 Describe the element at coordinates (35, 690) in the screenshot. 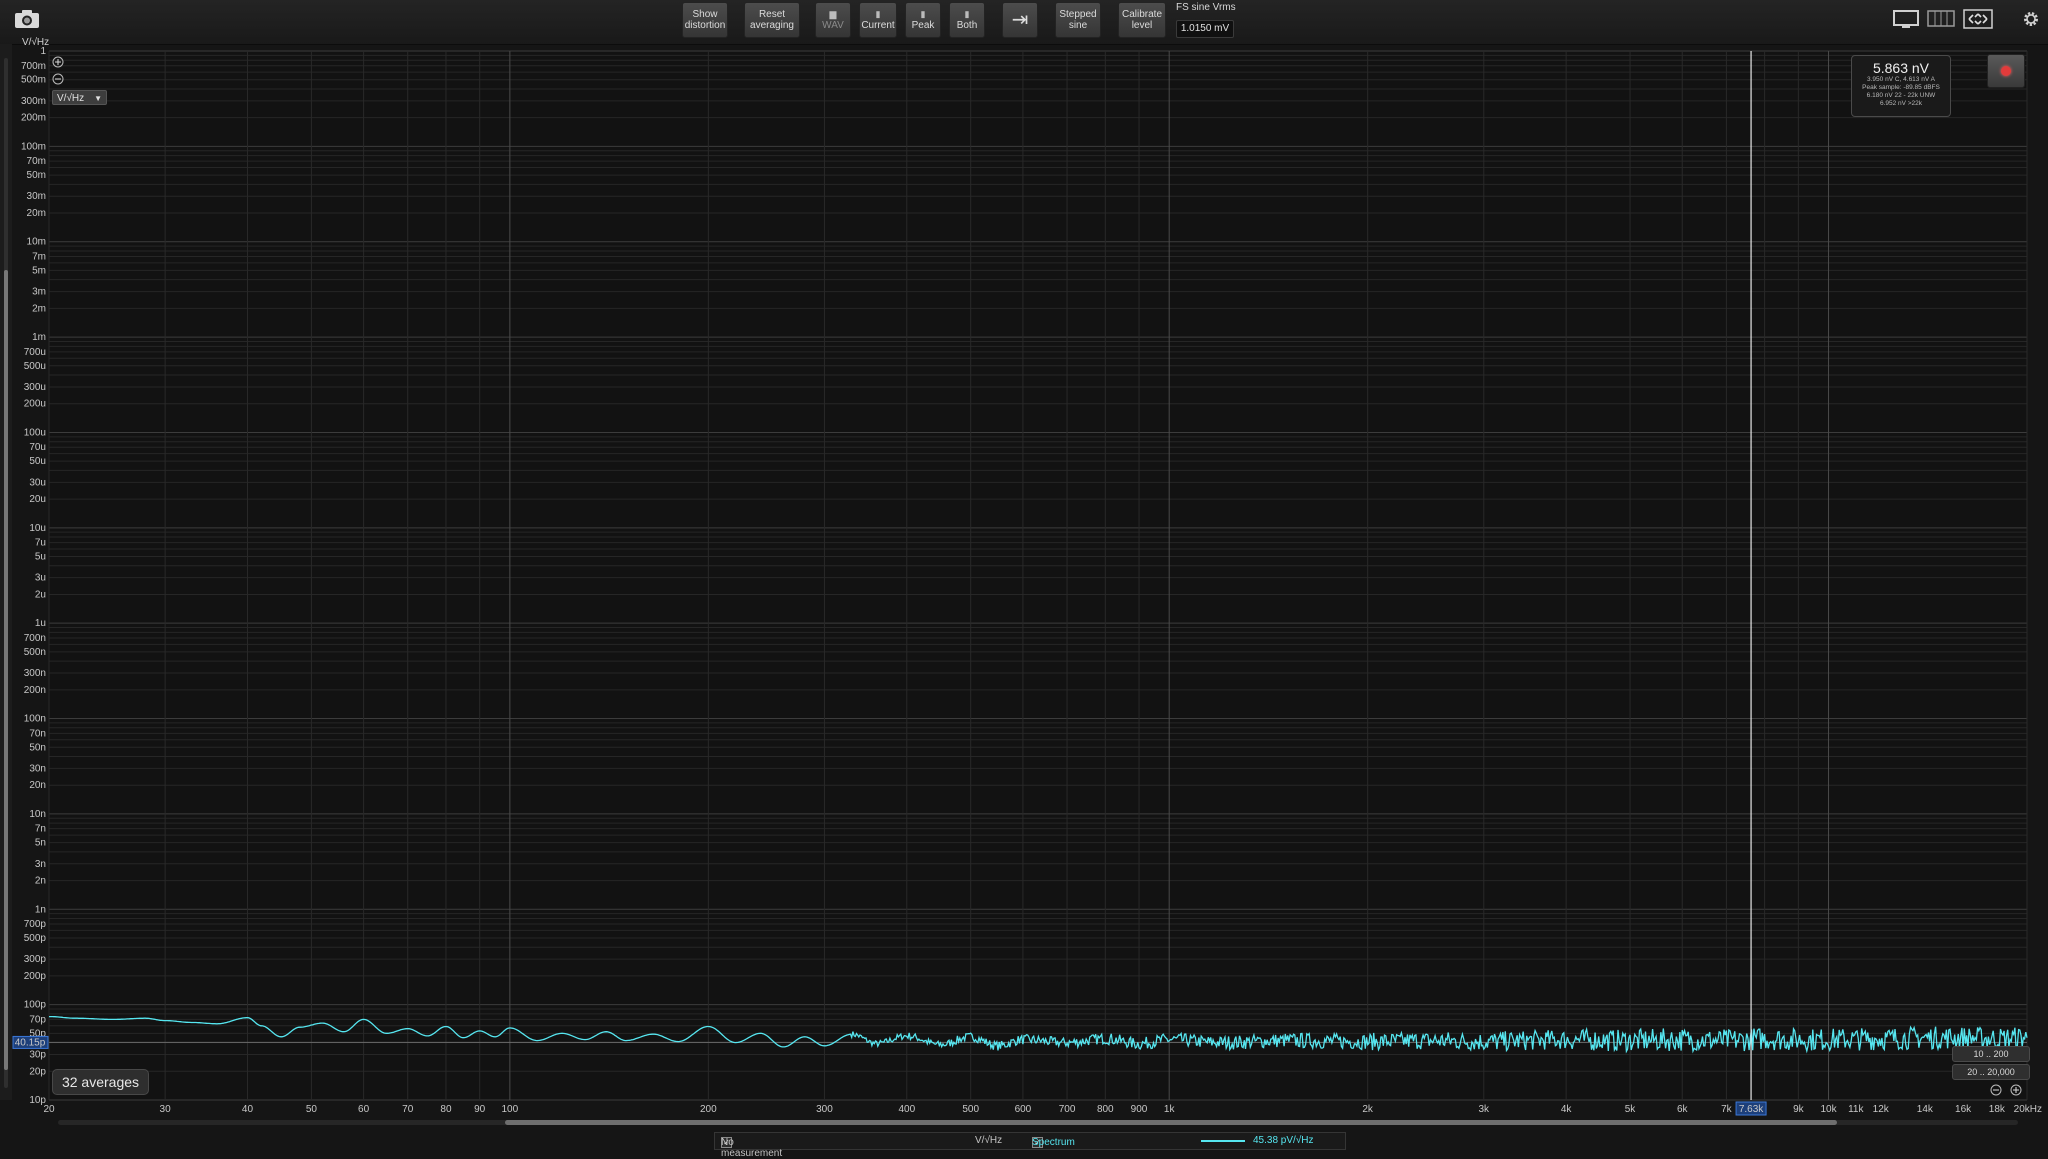

I see `y-tick-label: 200n` at that location.